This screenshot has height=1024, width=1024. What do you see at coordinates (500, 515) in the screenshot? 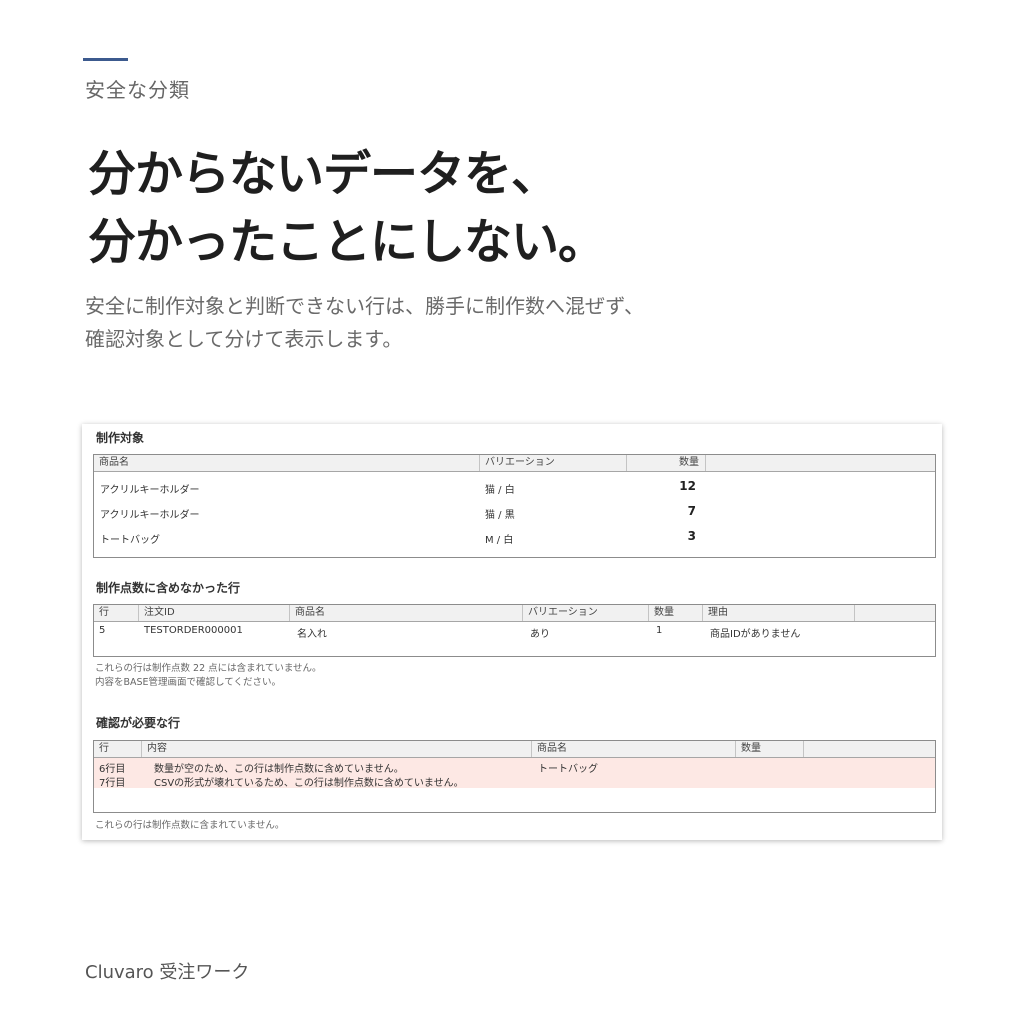
I see `cell-variation: 猫 / 黒` at bounding box center [500, 515].